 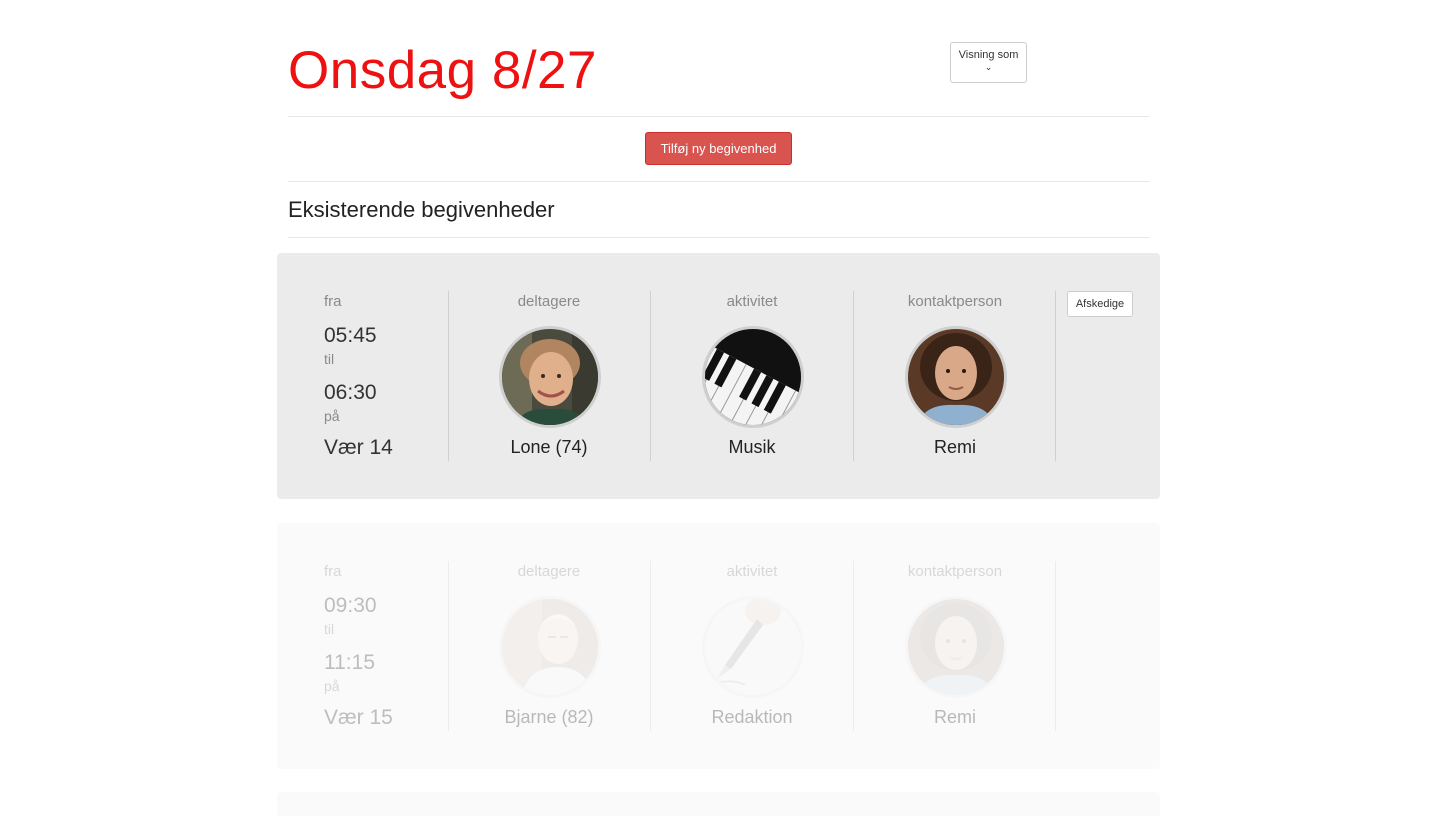 What do you see at coordinates (384, 376) in the screenshot?
I see `event-time-column: fra 05:45 til 06:30 på Vær 14` at bounding box center [384, 376].